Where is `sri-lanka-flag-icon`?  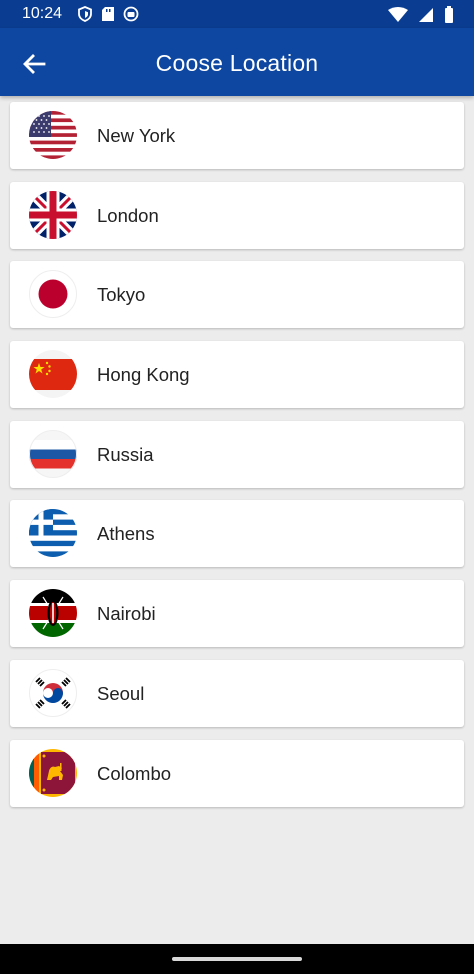 sri-lanka-flag-icon is located at coordinates (53, 772).